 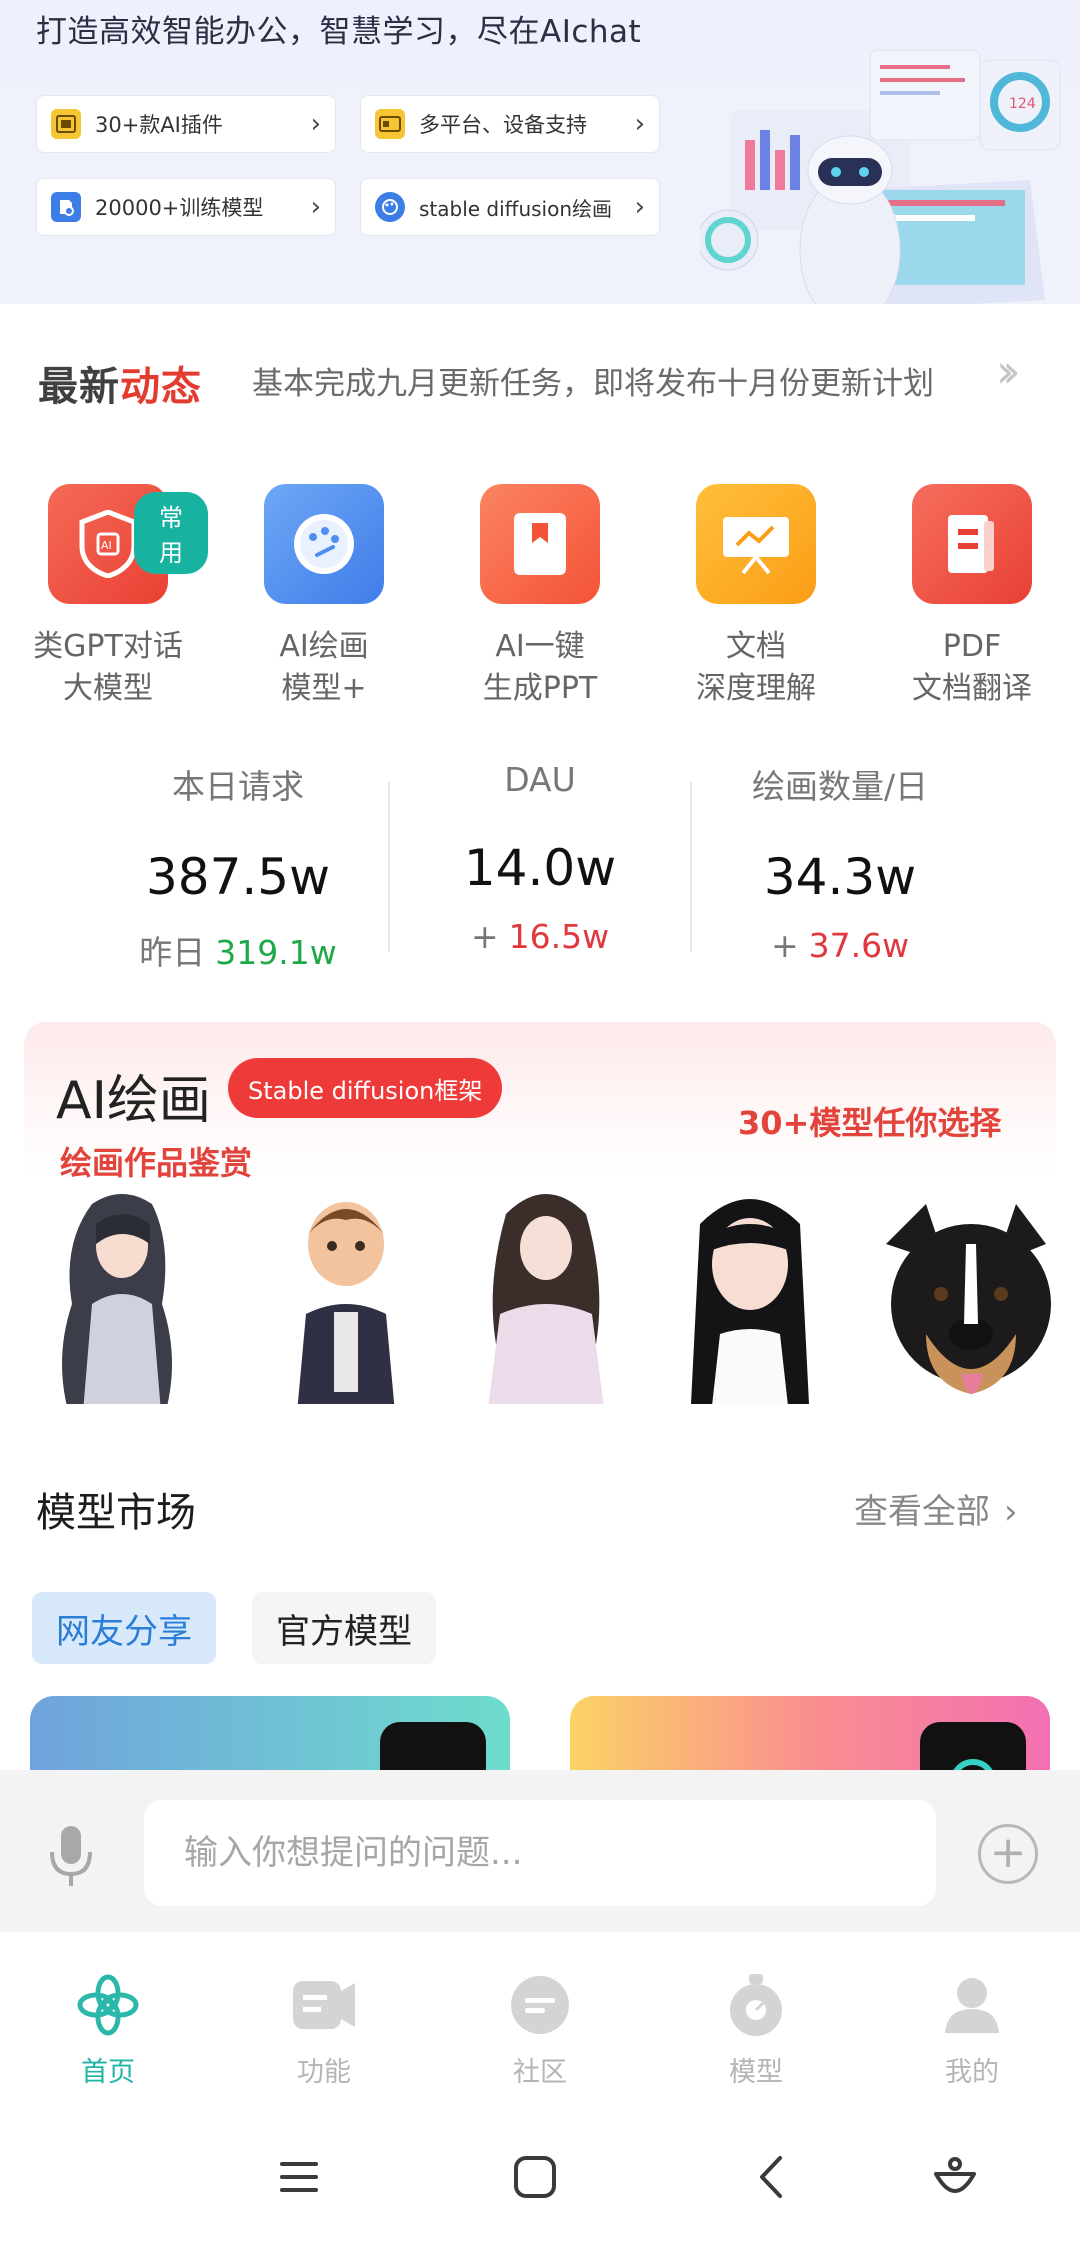 I want to click on ppt-icon, so click(x=540, y=544).